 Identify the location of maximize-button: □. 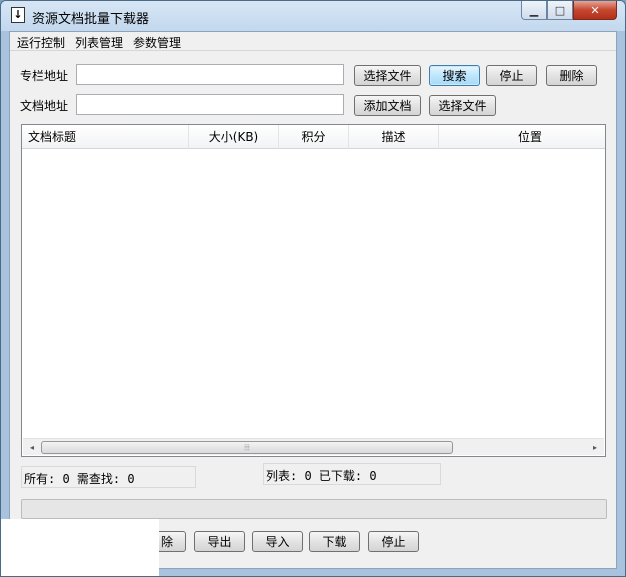
(560, 10).